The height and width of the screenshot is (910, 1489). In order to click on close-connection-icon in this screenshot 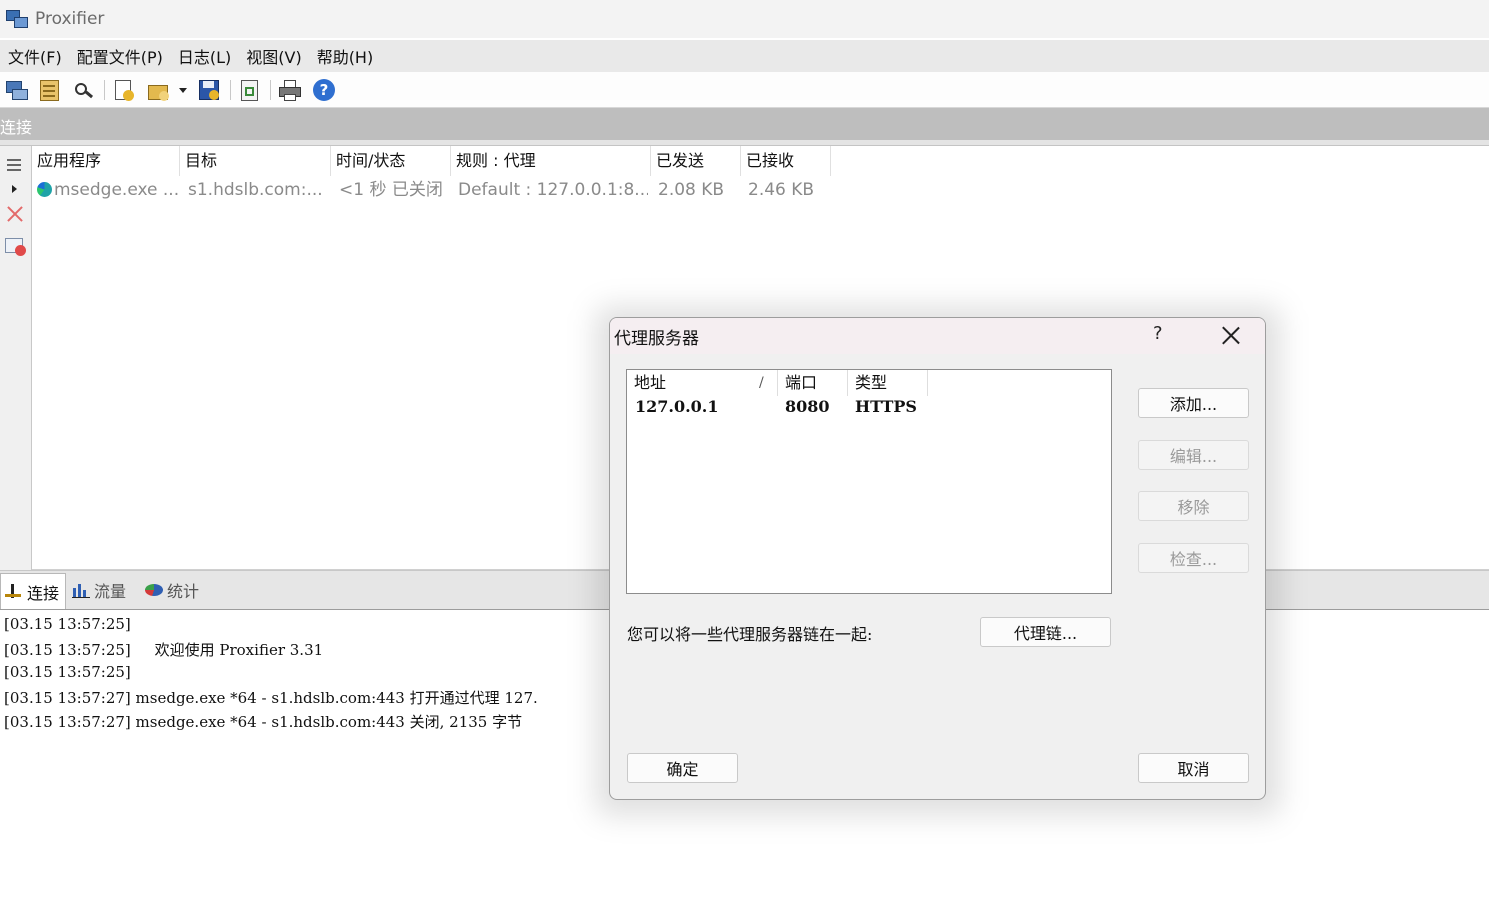, I will do `click(15, 214)`.